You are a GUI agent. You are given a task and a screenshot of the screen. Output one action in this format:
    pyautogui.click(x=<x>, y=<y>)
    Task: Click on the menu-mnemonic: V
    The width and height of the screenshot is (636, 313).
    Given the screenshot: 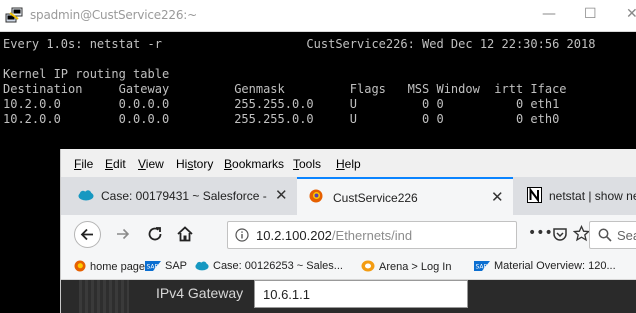 What is the action you would take?
    pyautogui.click(x=142, y=164)
    